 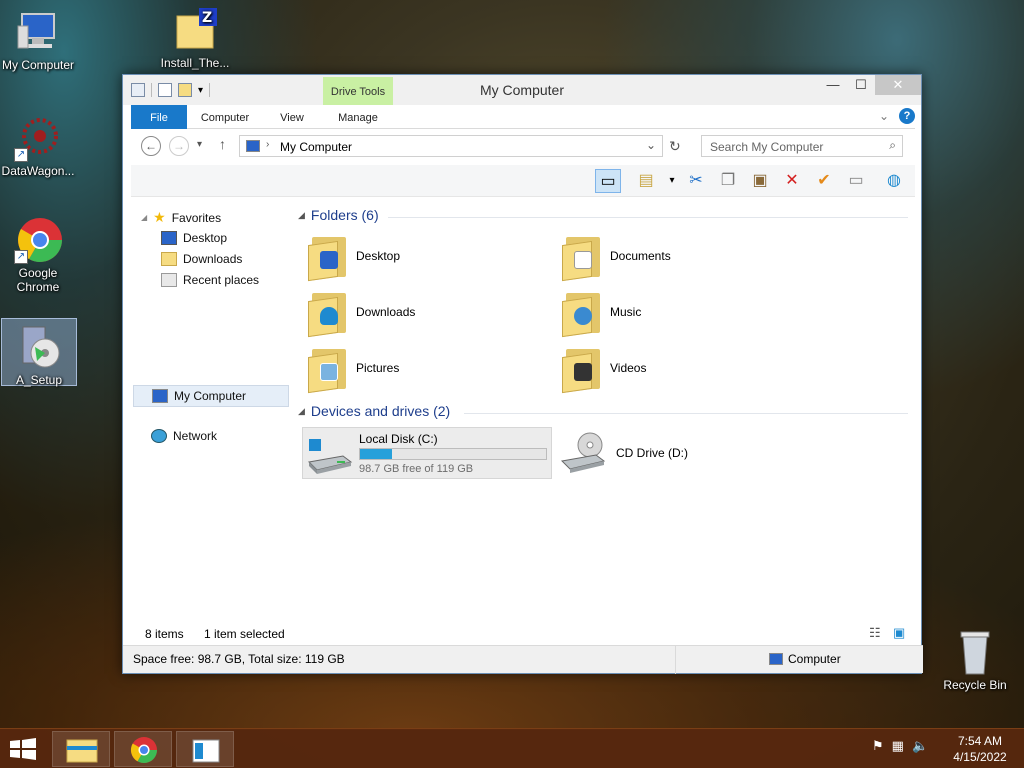 I want to click on drive-name: CD Drive (D:), so click(x=652, y=453).